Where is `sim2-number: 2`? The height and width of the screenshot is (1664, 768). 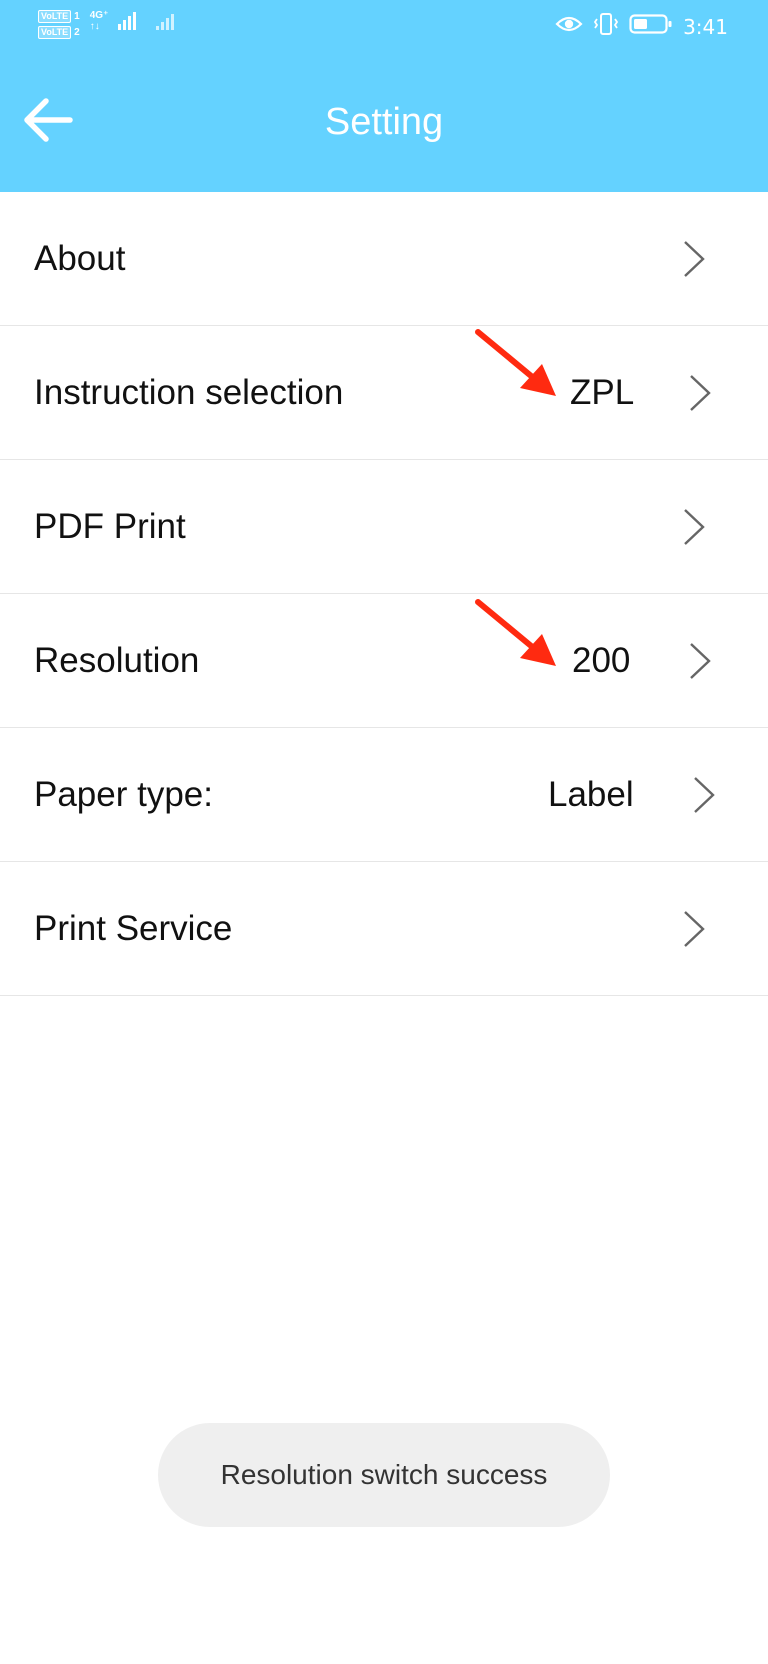
sim2-number: 2 is located at coordinates (77, 32).